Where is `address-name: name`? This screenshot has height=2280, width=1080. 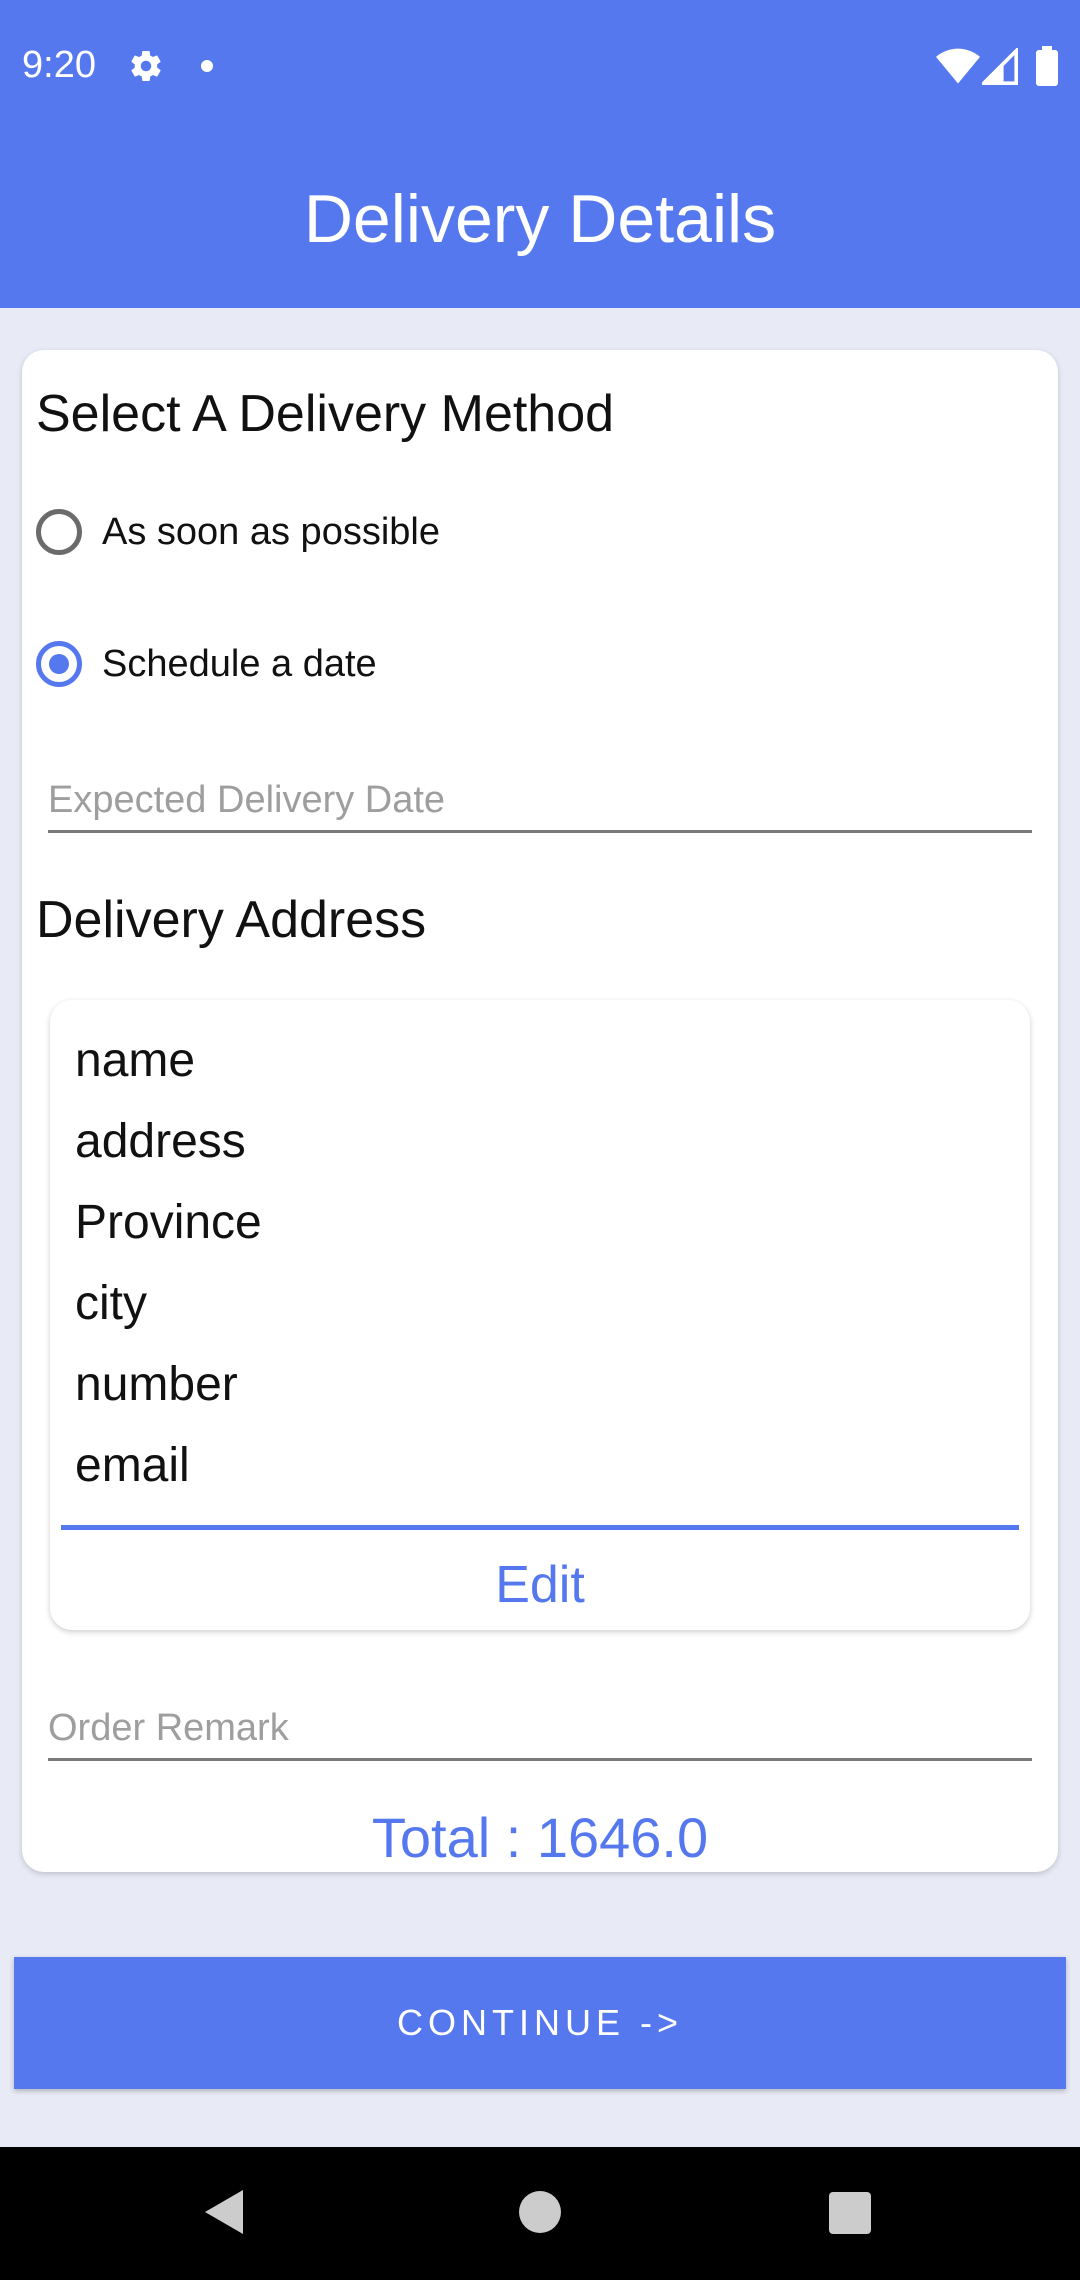
address-name: name is located at coordinates (135, 1060).